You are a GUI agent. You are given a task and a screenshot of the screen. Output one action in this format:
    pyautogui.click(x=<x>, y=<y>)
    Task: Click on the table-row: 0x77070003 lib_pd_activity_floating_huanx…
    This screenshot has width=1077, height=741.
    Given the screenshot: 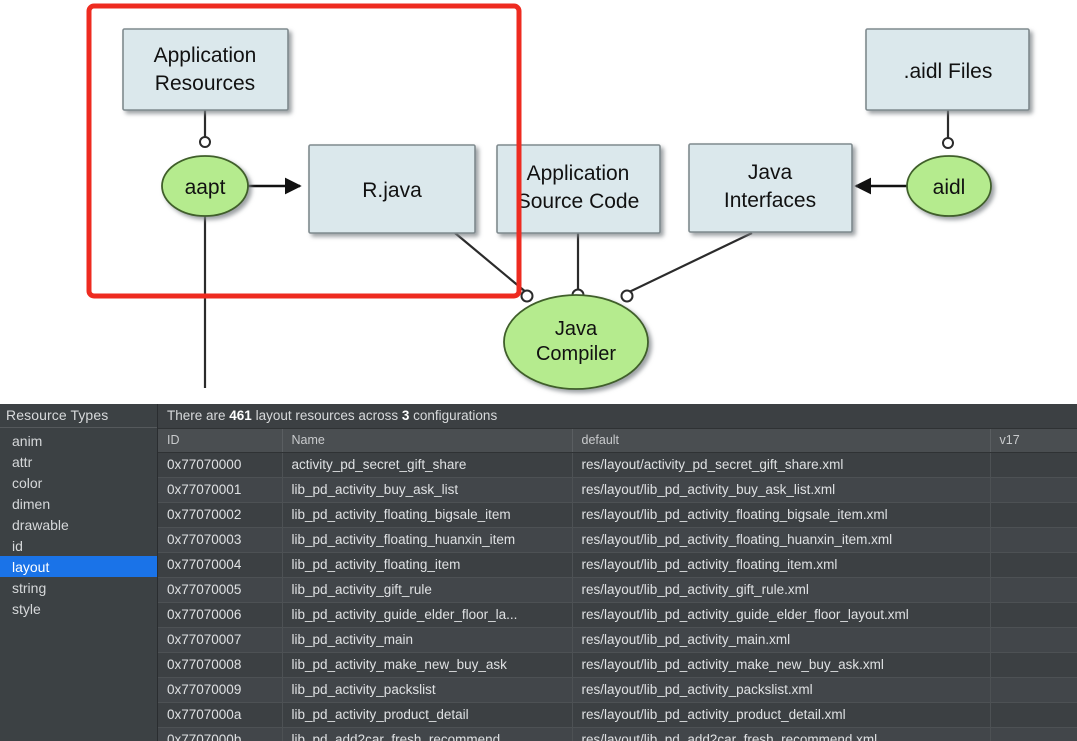 What is the action you would take?
    pyautogui.click(x=617, y=540)
    